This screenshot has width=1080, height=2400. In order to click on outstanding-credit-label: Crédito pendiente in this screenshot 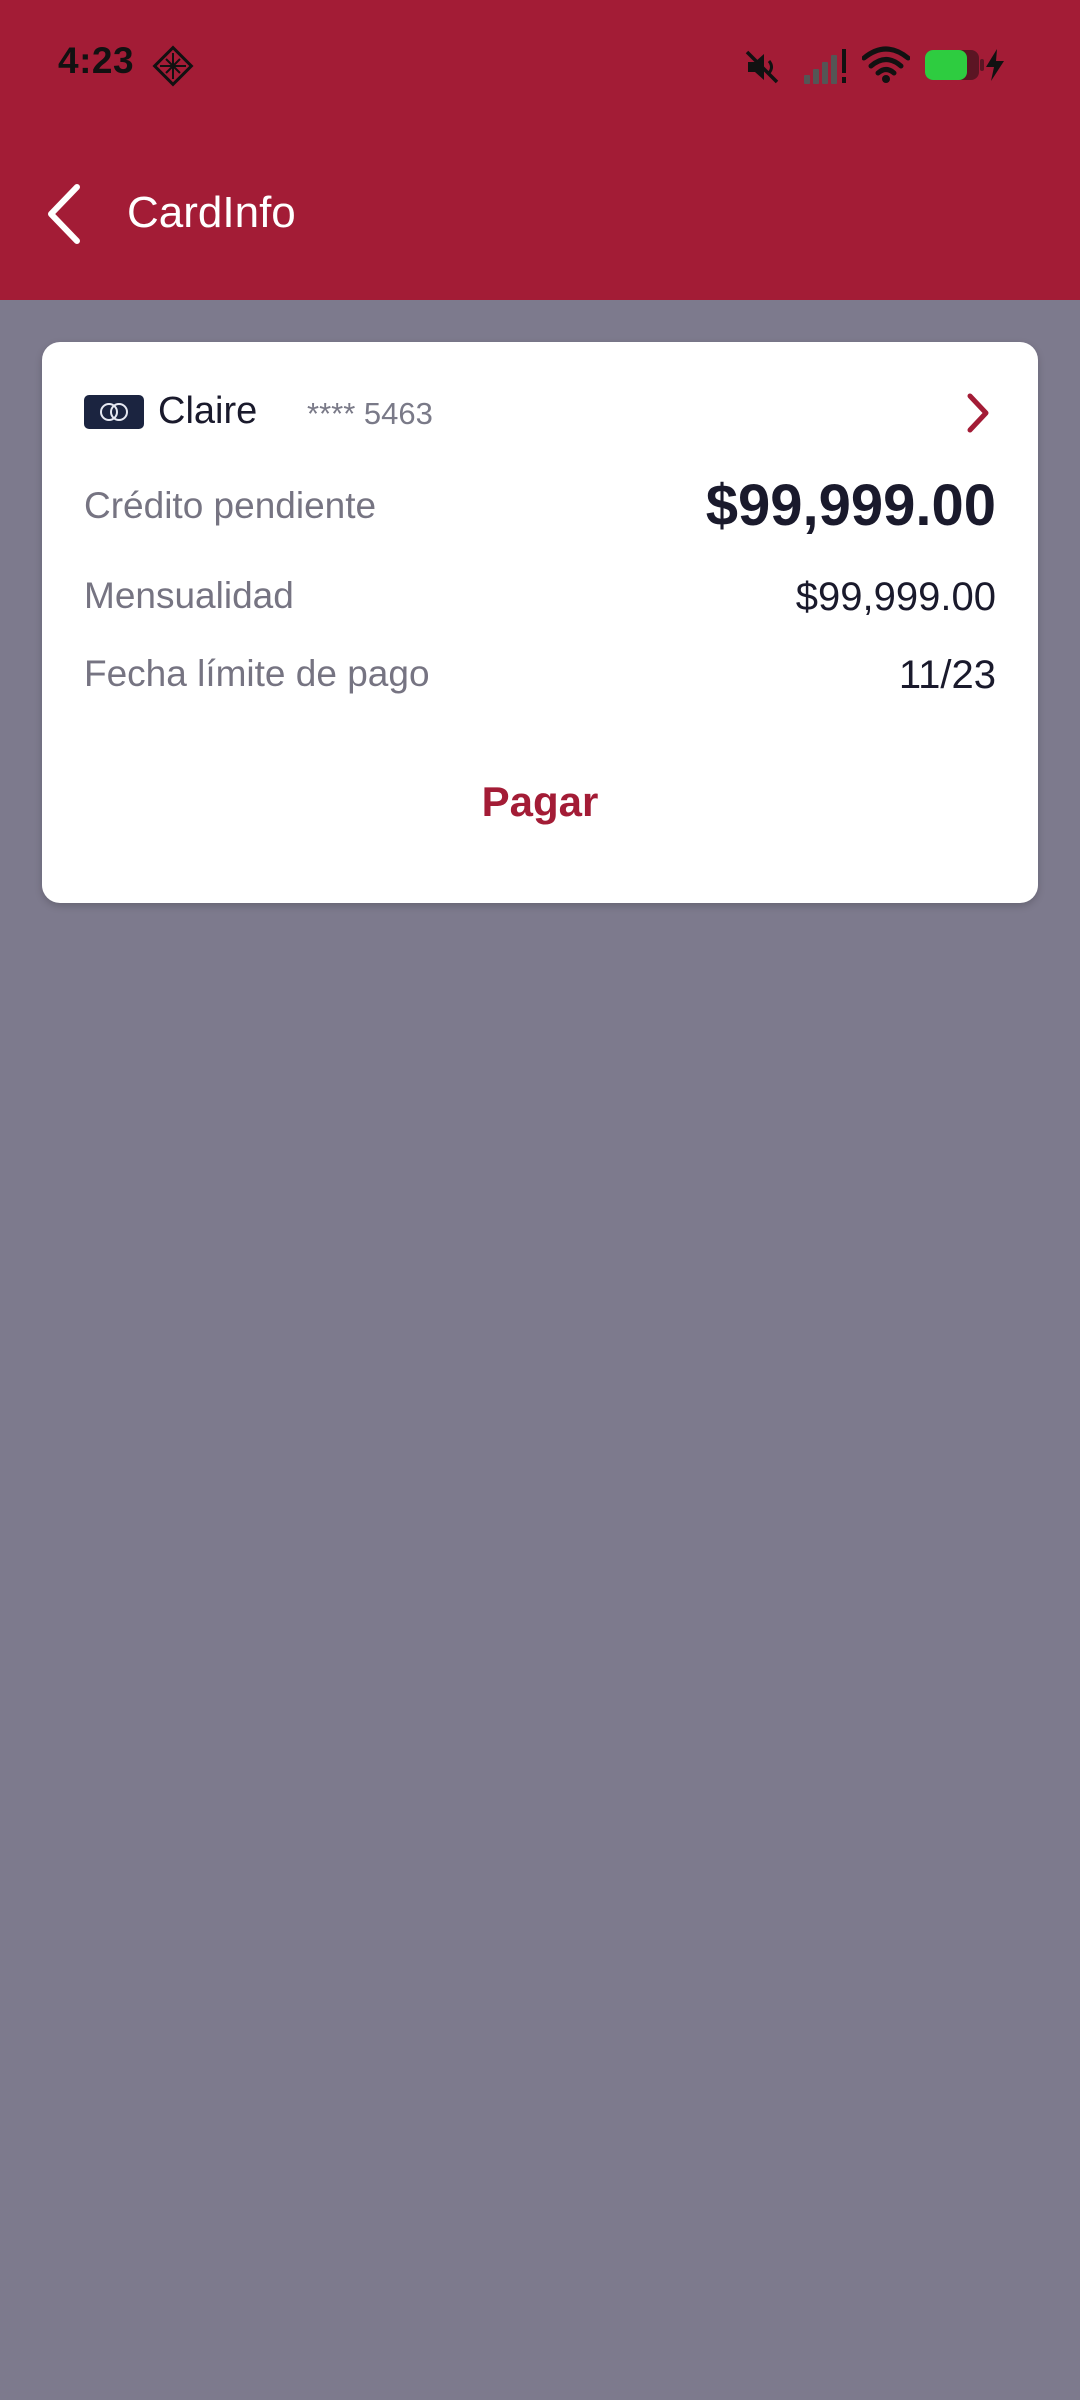, I will do `click(230, 505)`.